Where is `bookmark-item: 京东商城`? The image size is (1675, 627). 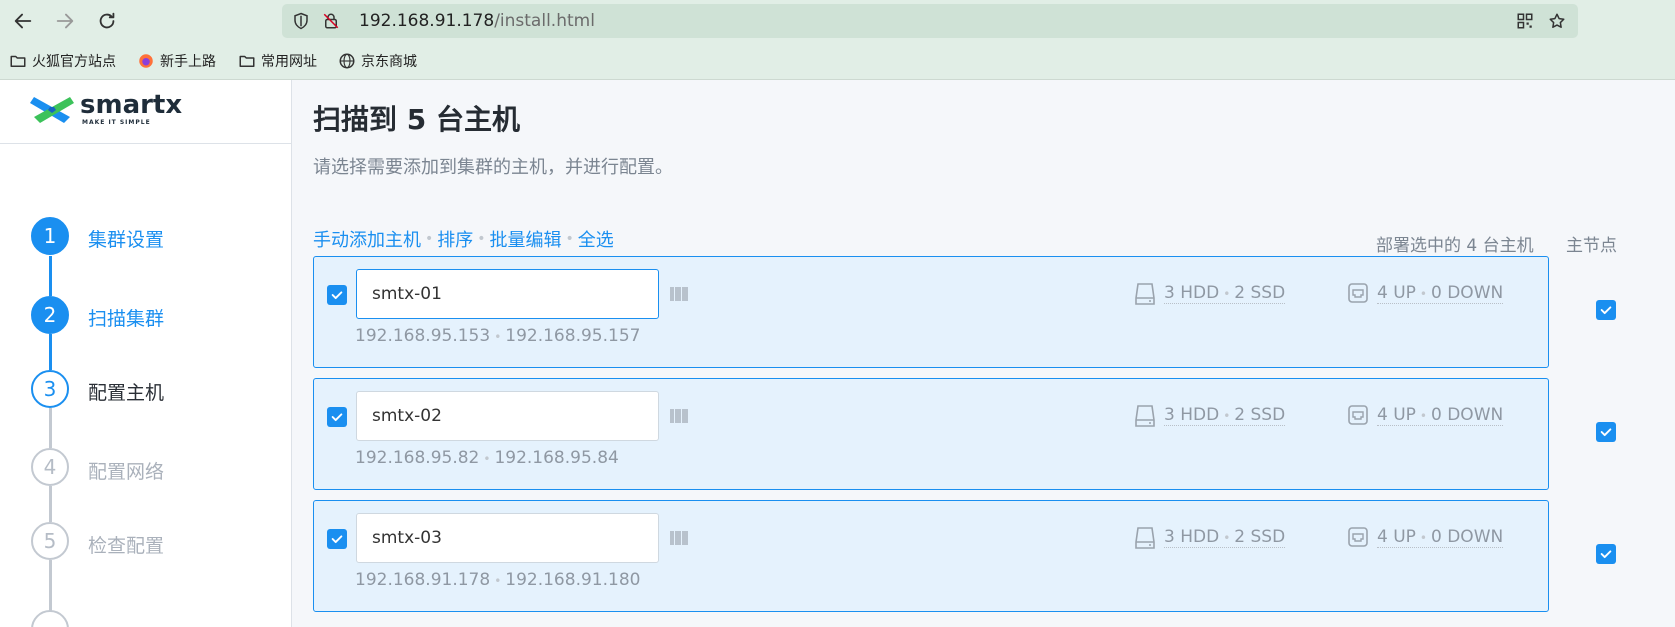
bookmark-item: 京东商城 is located at coordinates (377, 61).